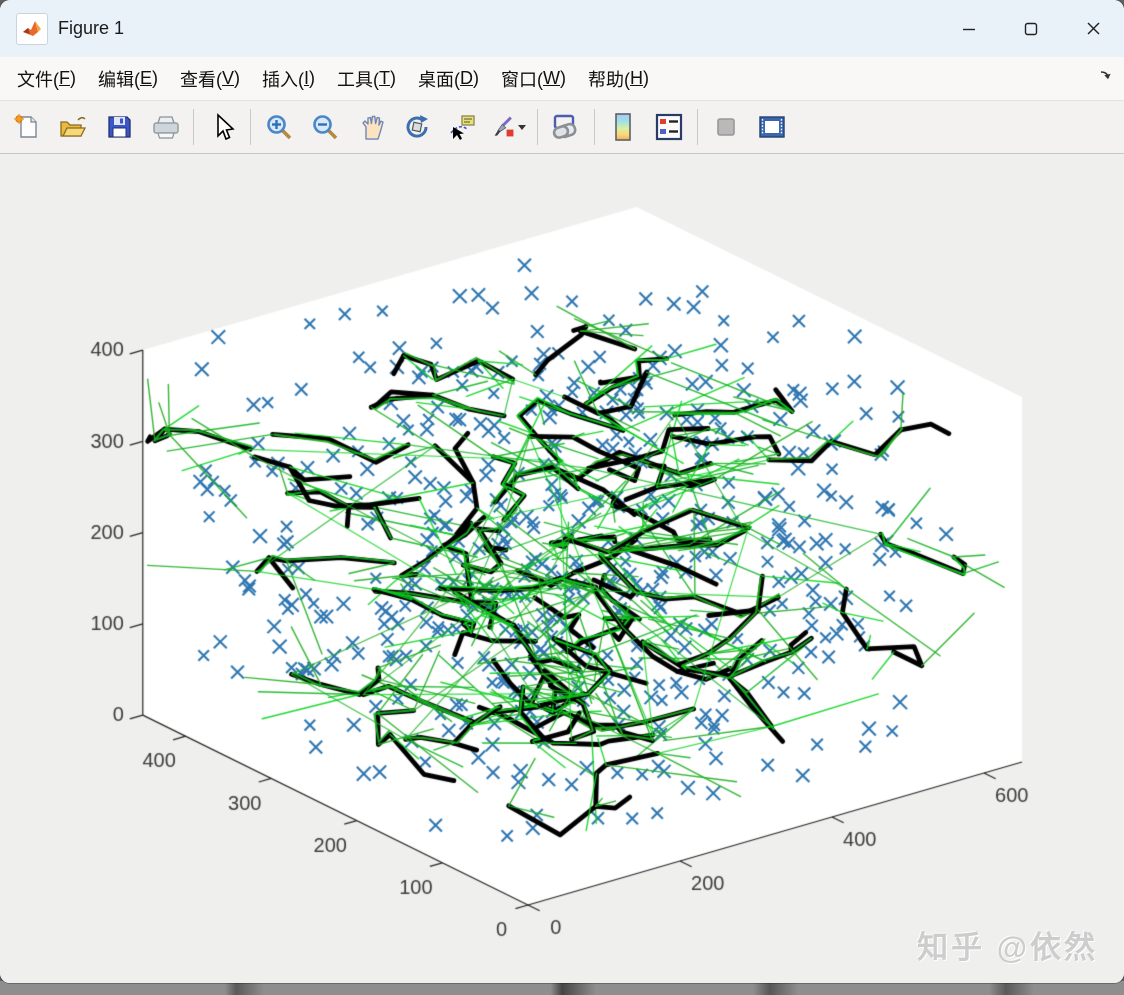 This screenshot has width=1124, height=995. I want to click on menu-desktop-label: 桌面(, so click(439, 79).